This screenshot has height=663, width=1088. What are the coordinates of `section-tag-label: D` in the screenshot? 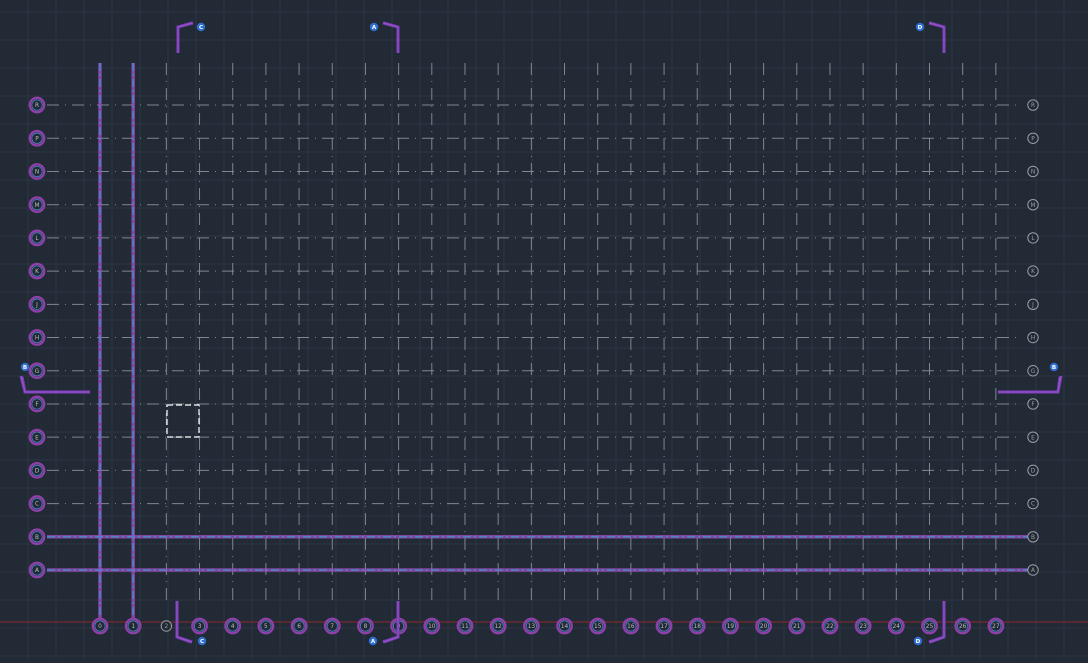 It's located at (918, 642).